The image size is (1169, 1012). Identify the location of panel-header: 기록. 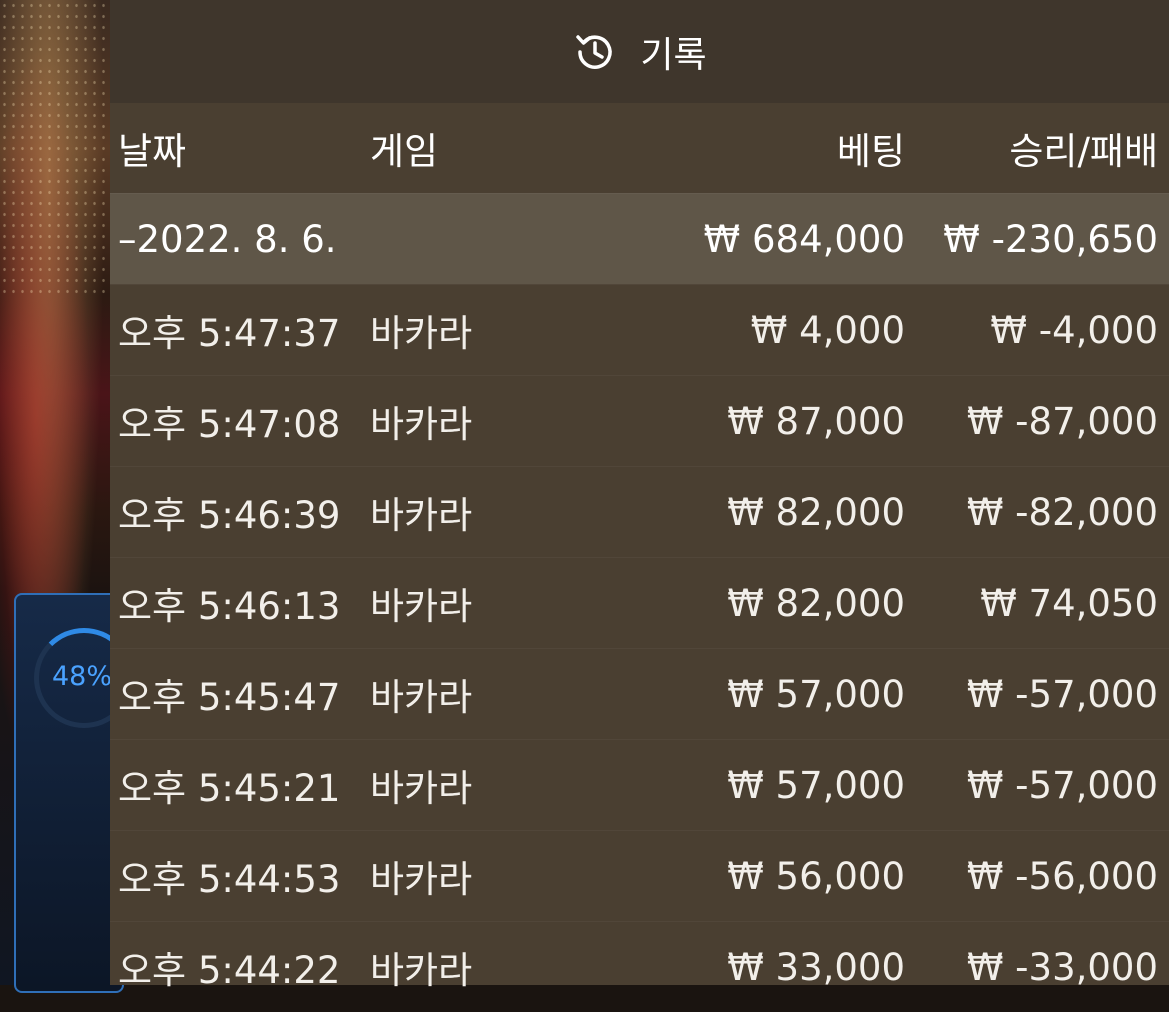
(639, 51).